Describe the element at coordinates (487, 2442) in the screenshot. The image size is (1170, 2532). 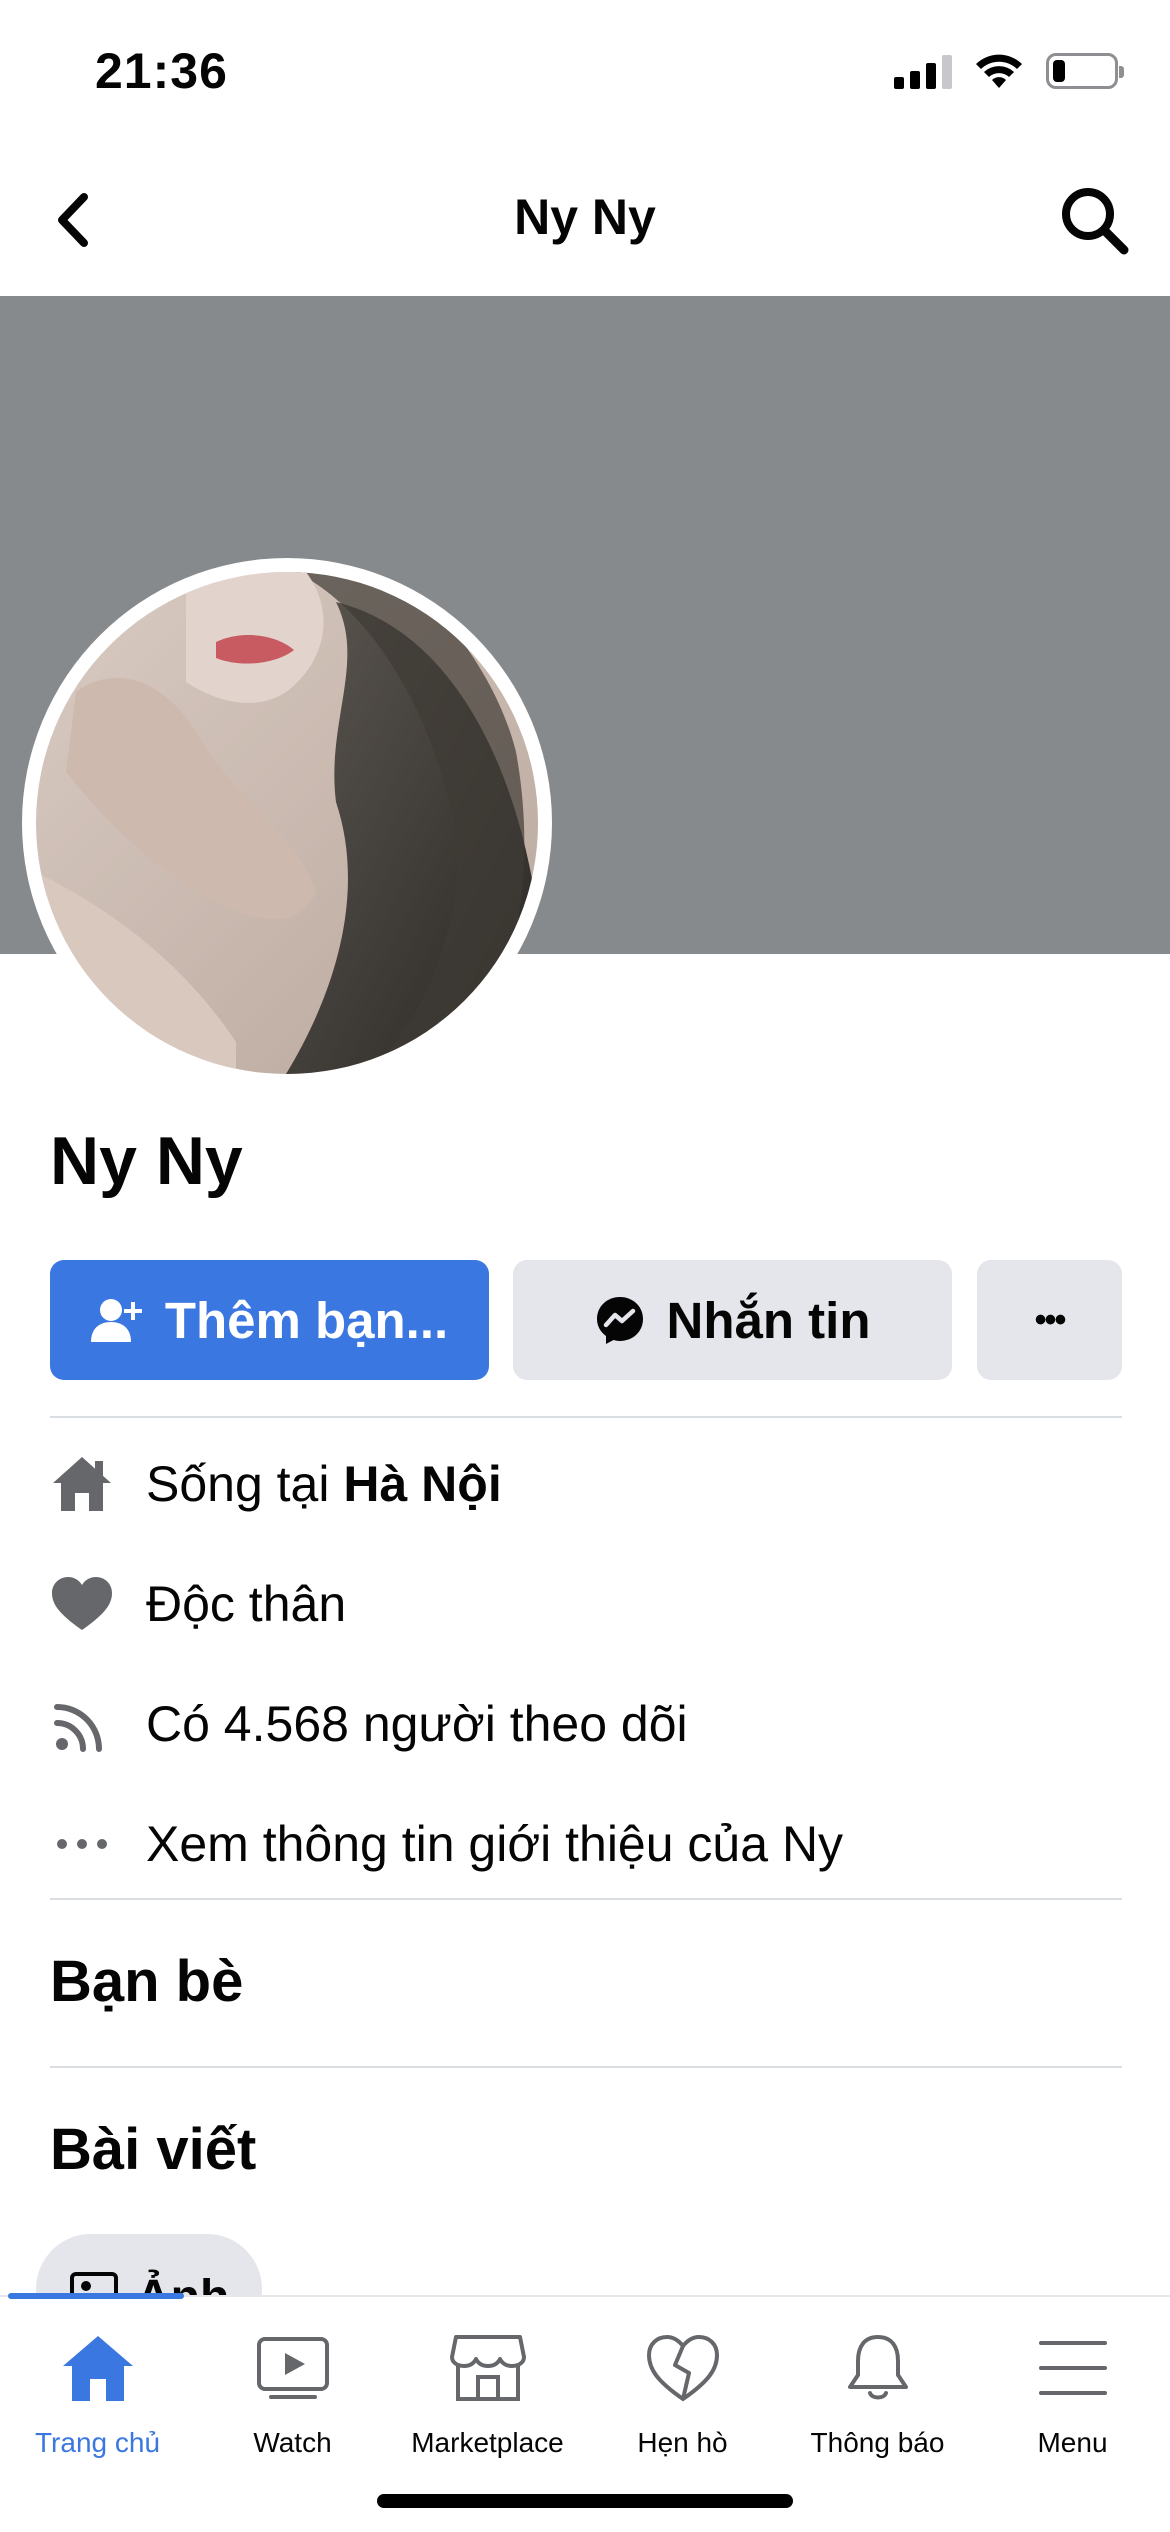
I see `tab-marketplace-label: Marketplace` at that location.